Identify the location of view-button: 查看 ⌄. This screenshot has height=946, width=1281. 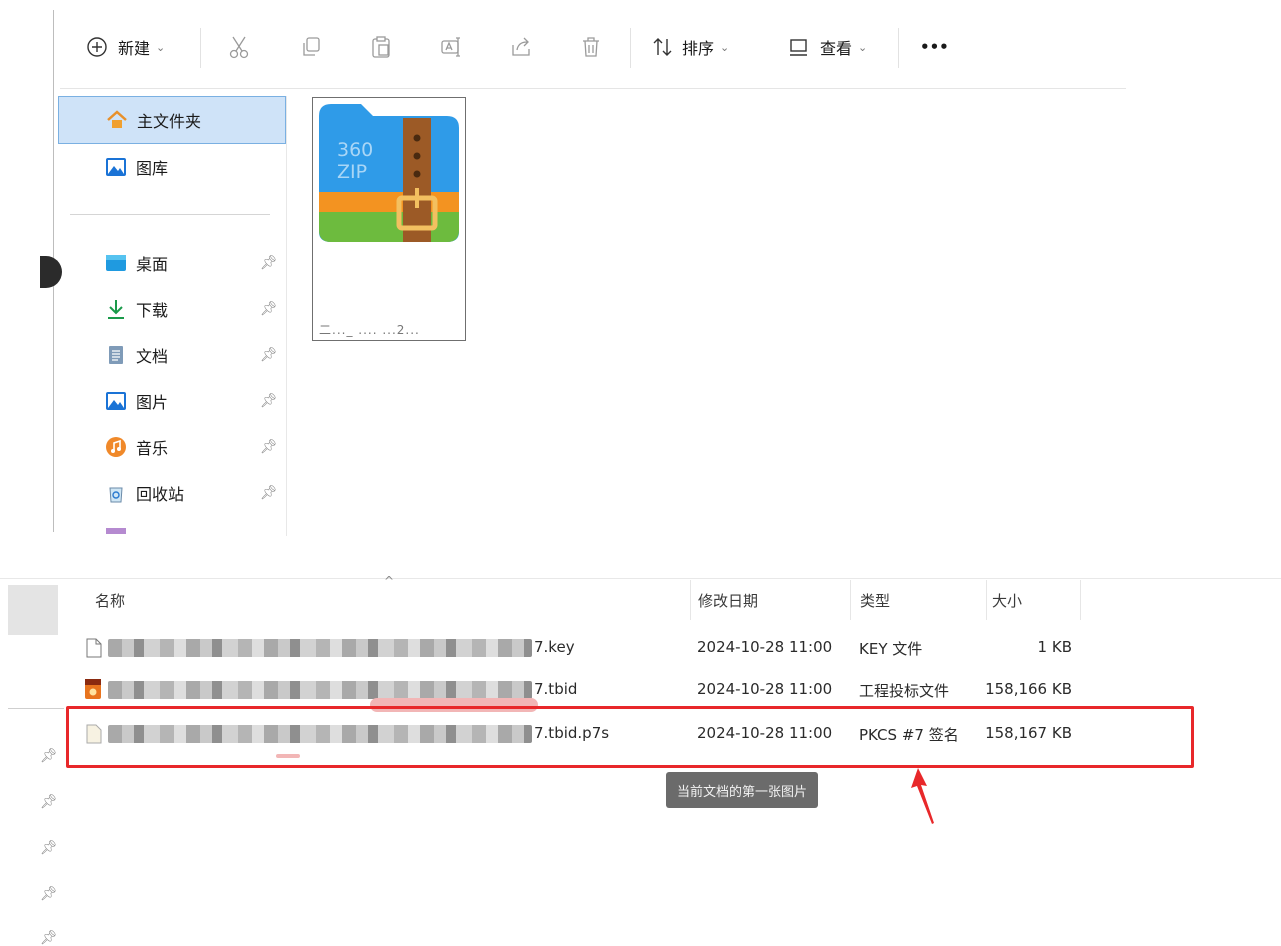
(826, 47).